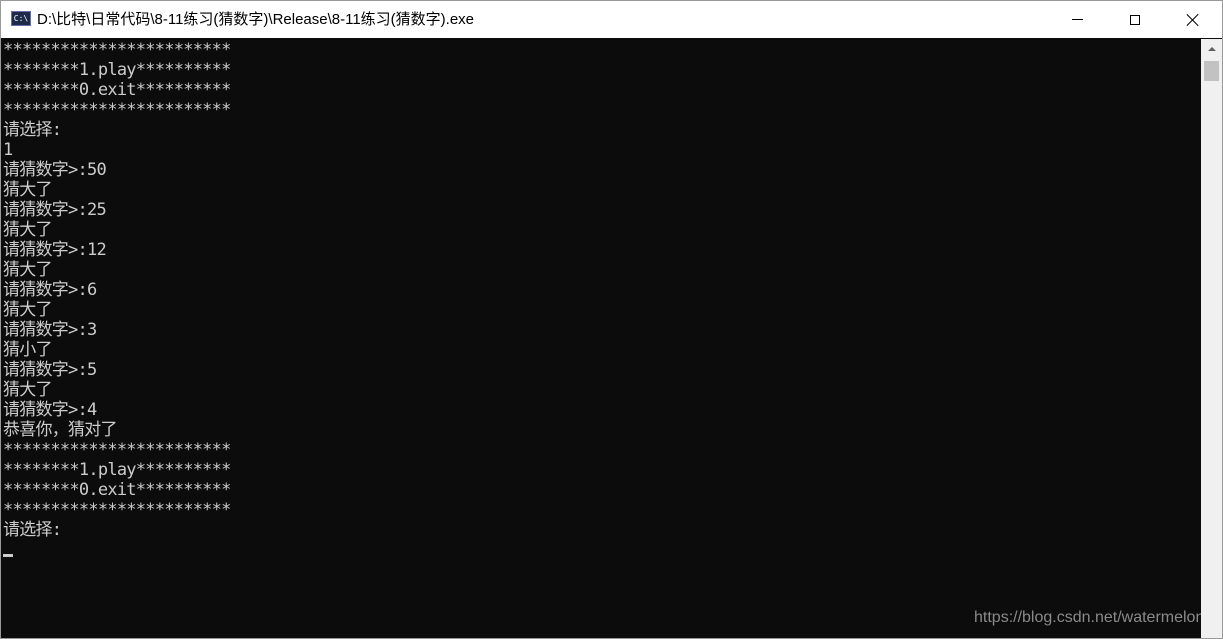  I want to click on minimize-icon, so click(1077, 19).